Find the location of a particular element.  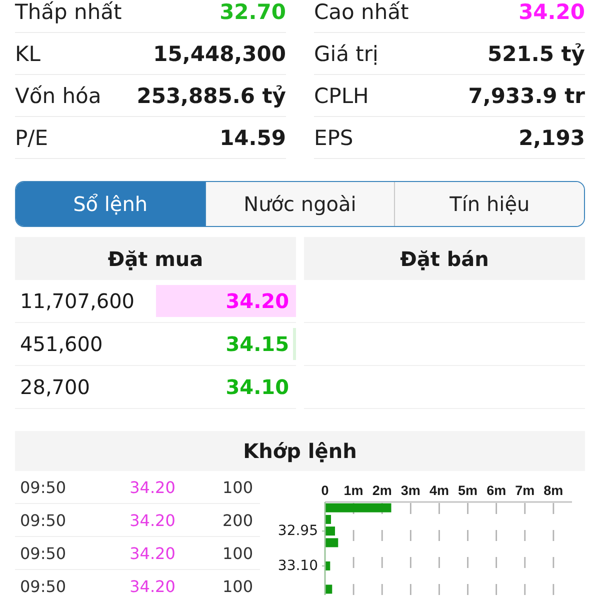

stat-value: 15,448,300 is located at coordinates (219, 54).